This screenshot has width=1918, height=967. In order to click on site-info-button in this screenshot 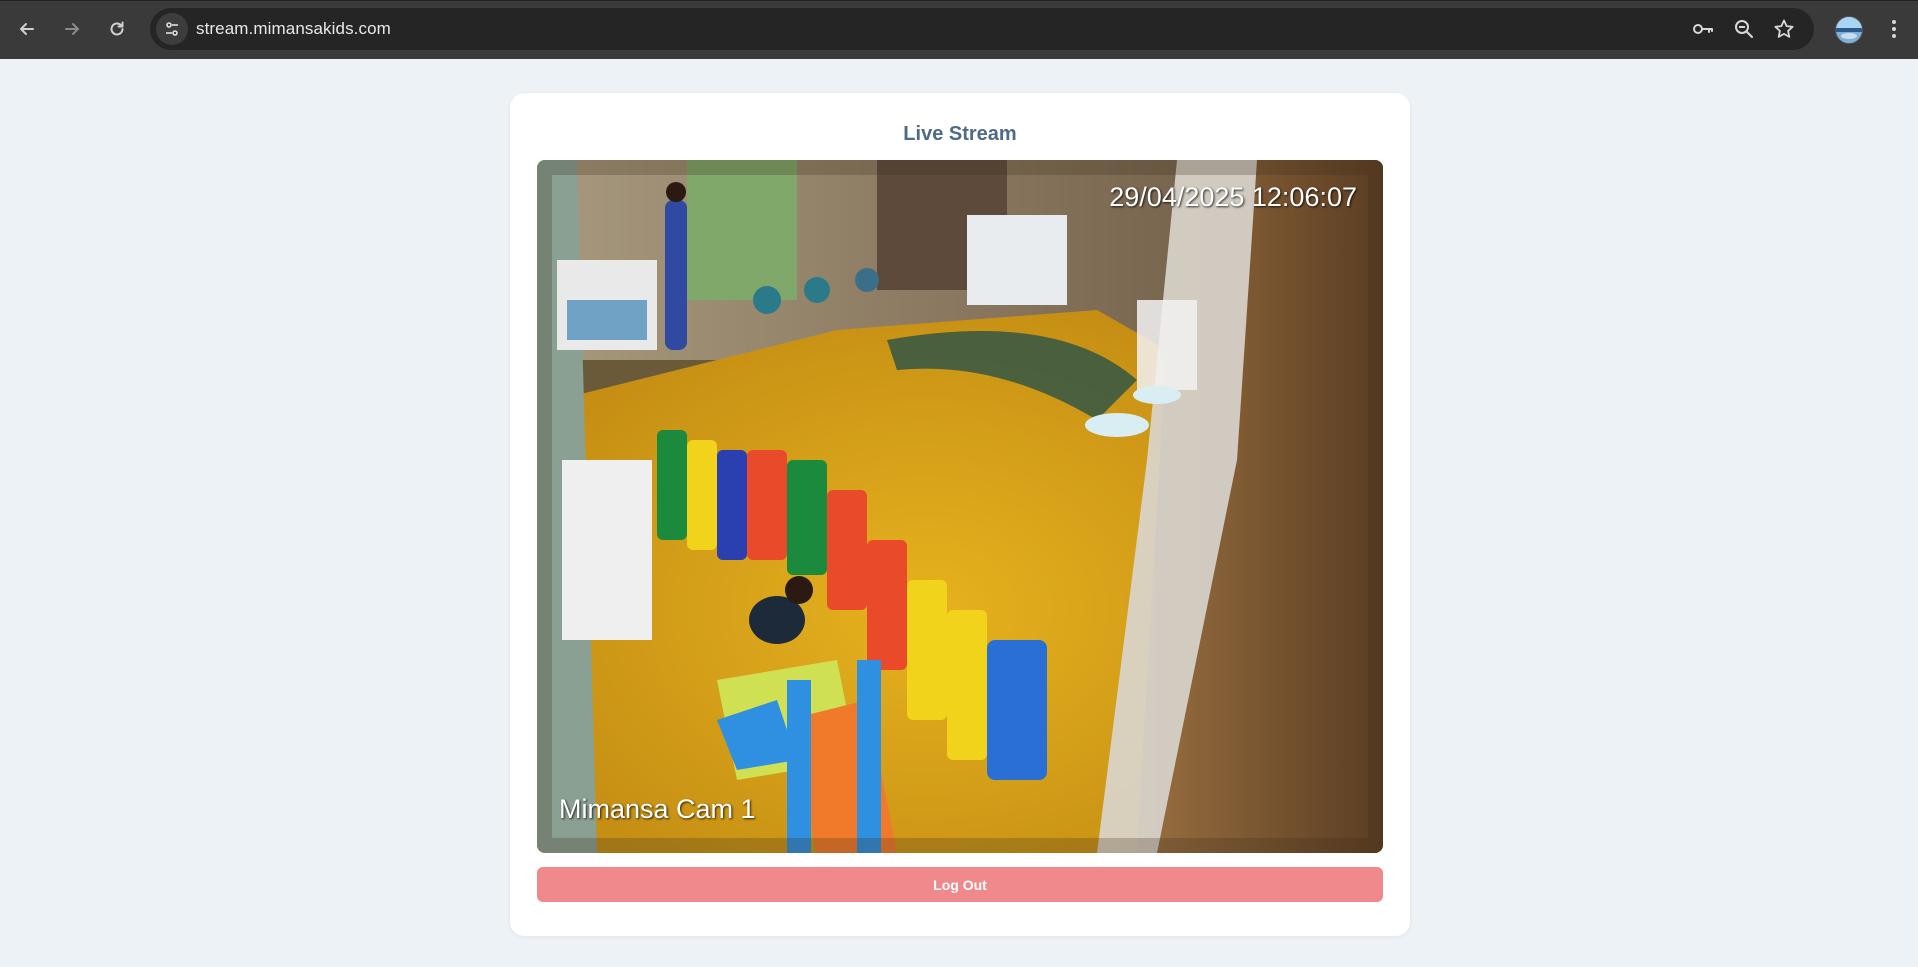, I will do `click(172, 29)`.